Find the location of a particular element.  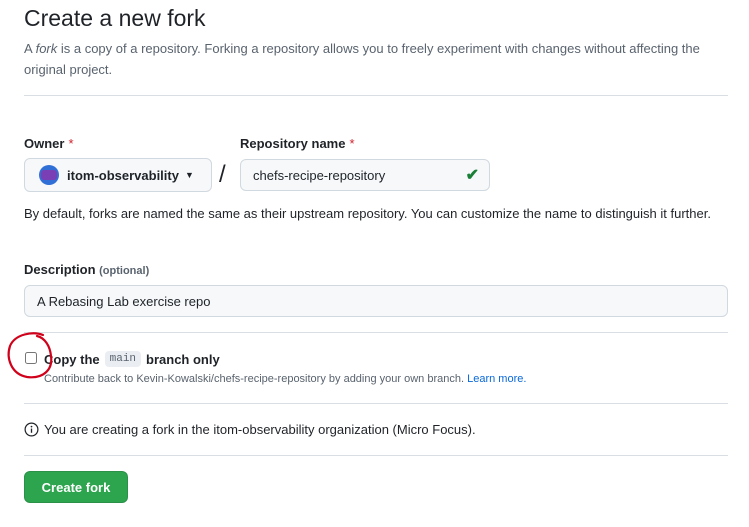

create-fork-button: Create fork is located at coordinates (76, 487).